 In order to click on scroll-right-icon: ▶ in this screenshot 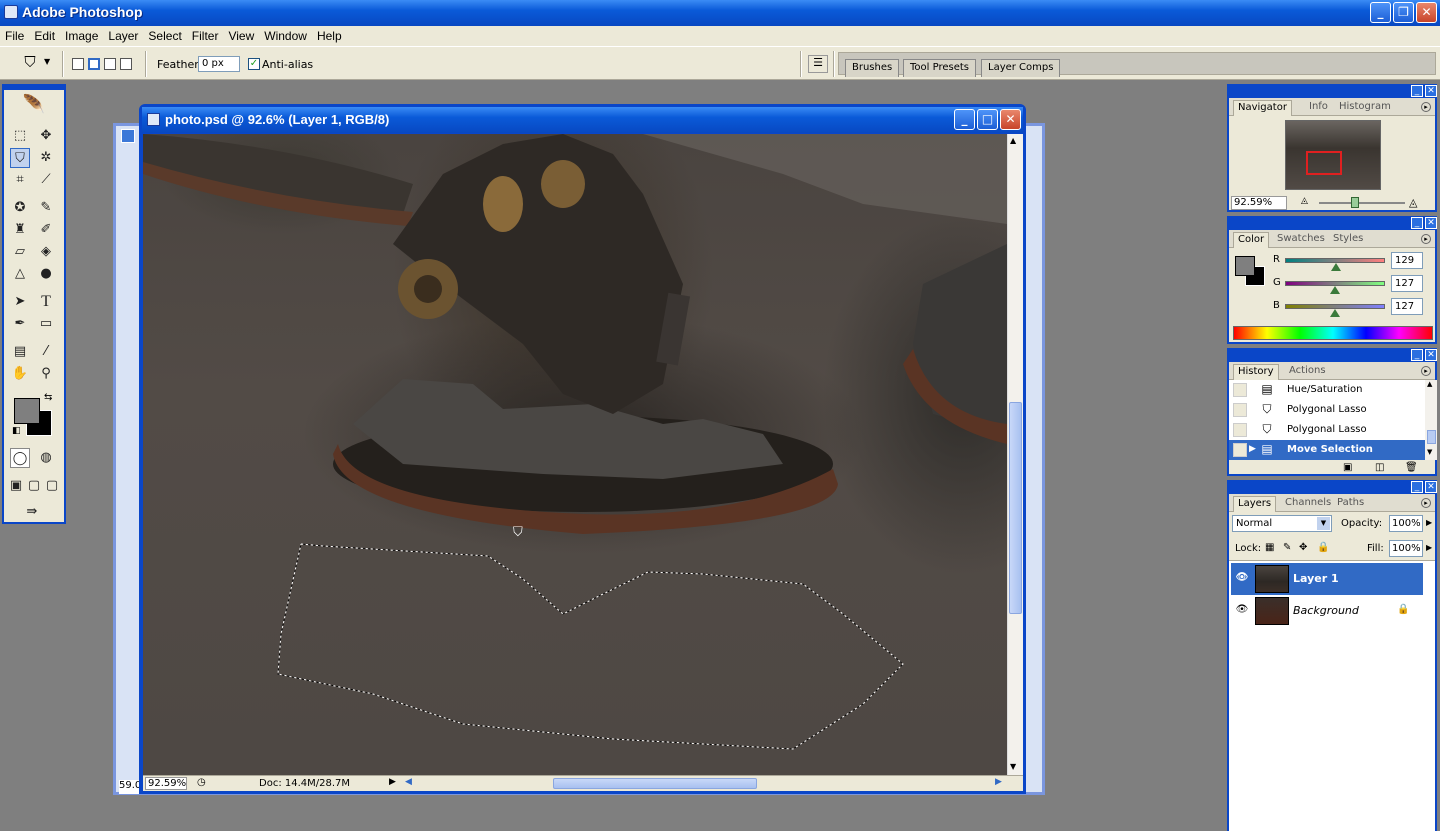, I will do `click(998, 782)`.